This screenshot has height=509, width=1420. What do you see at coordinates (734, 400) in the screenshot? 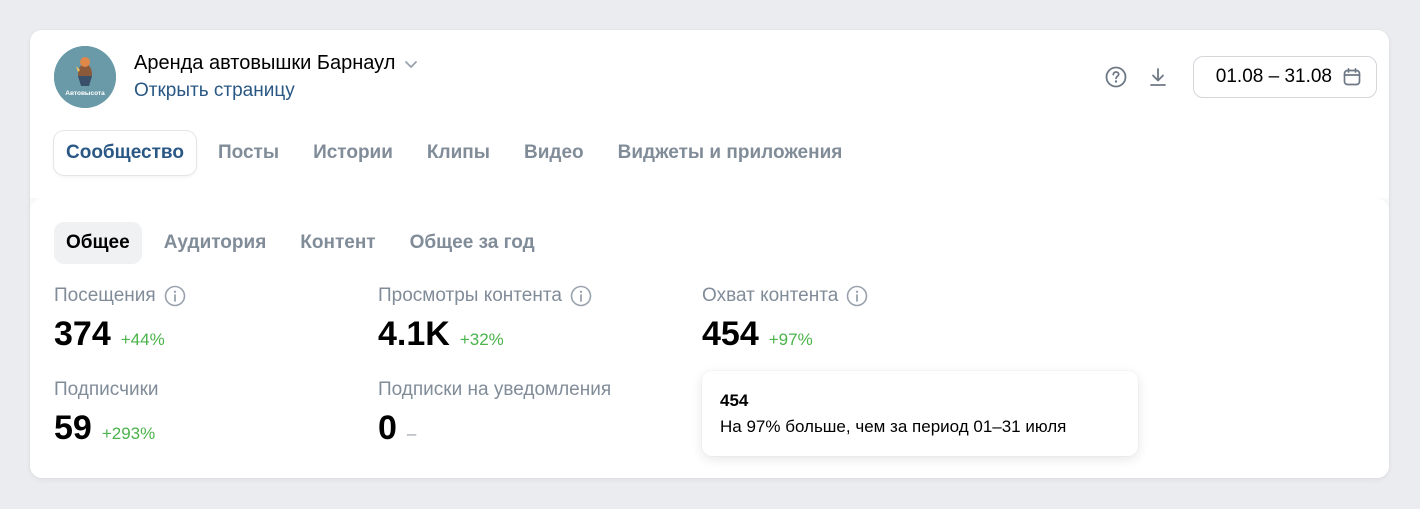
I see `tooltip-value: 454` at bounding box center [734, 400].